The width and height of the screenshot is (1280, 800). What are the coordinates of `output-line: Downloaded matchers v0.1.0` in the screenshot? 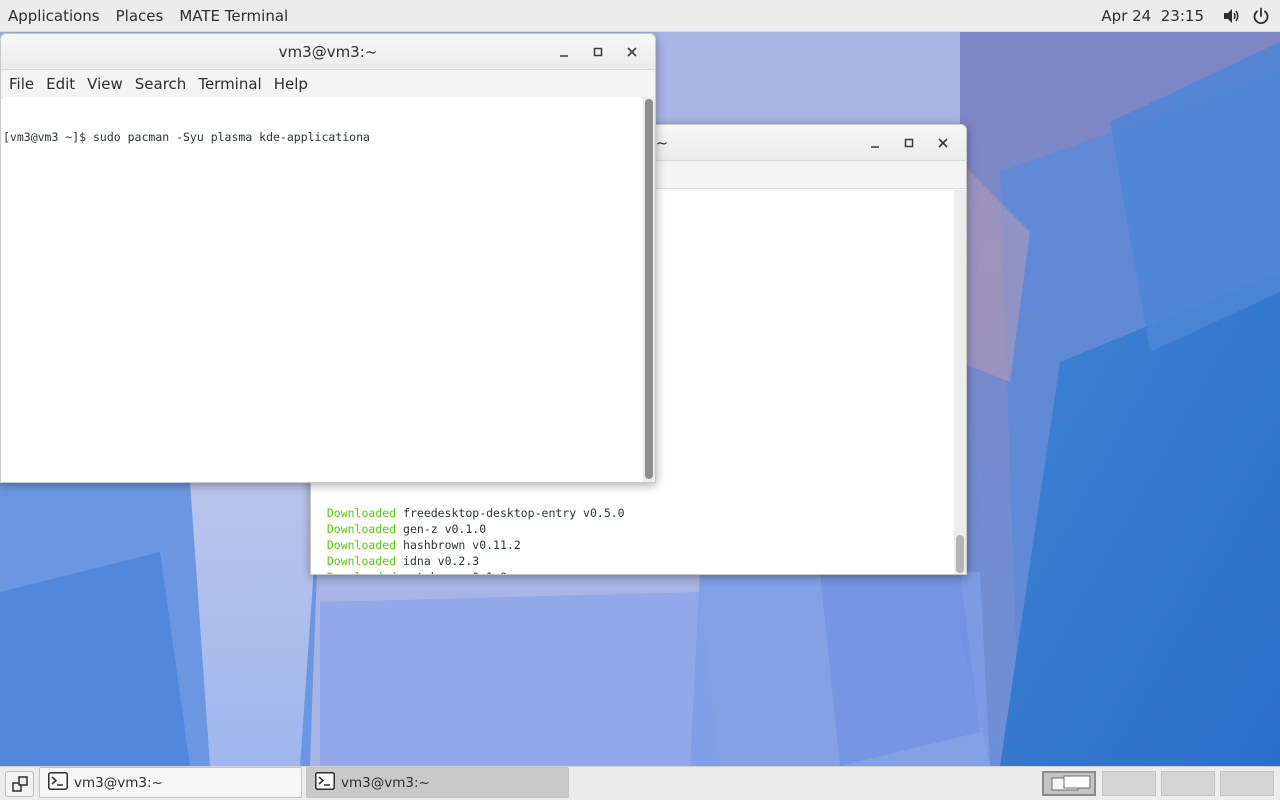 It's located at (633, 571).